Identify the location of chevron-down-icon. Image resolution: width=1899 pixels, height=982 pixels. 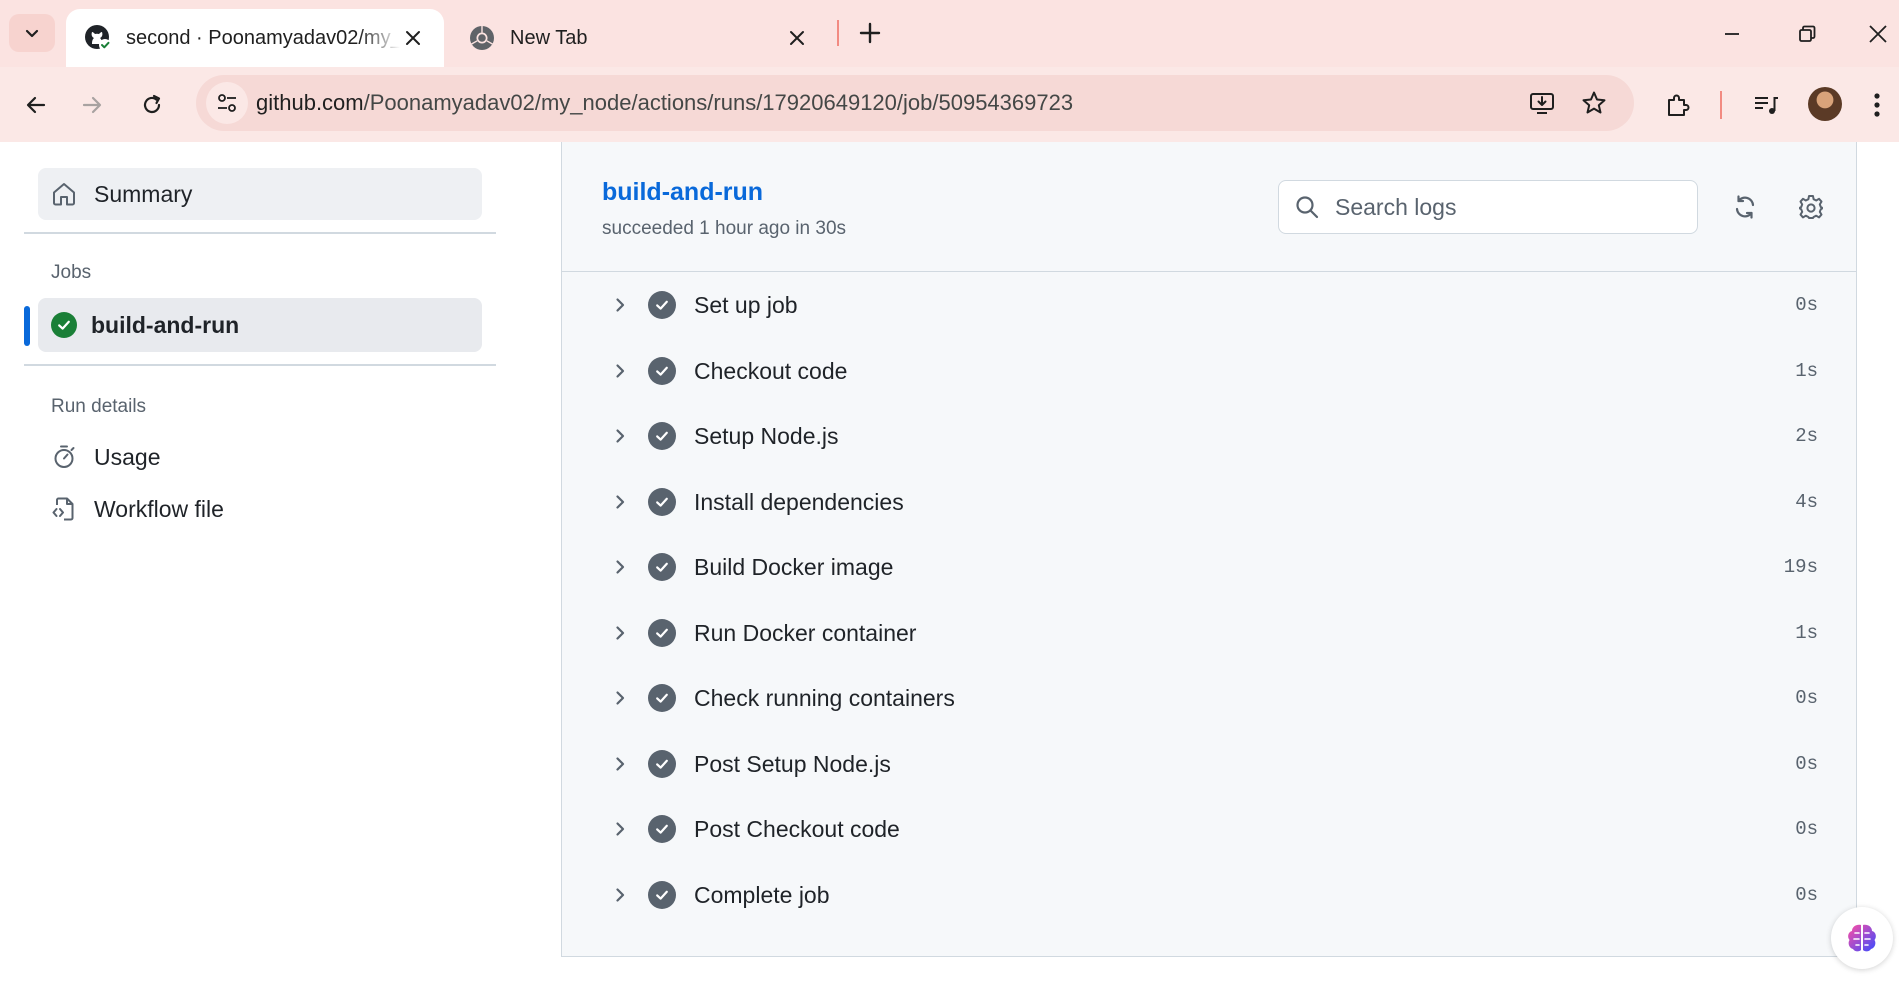
(32, 33).